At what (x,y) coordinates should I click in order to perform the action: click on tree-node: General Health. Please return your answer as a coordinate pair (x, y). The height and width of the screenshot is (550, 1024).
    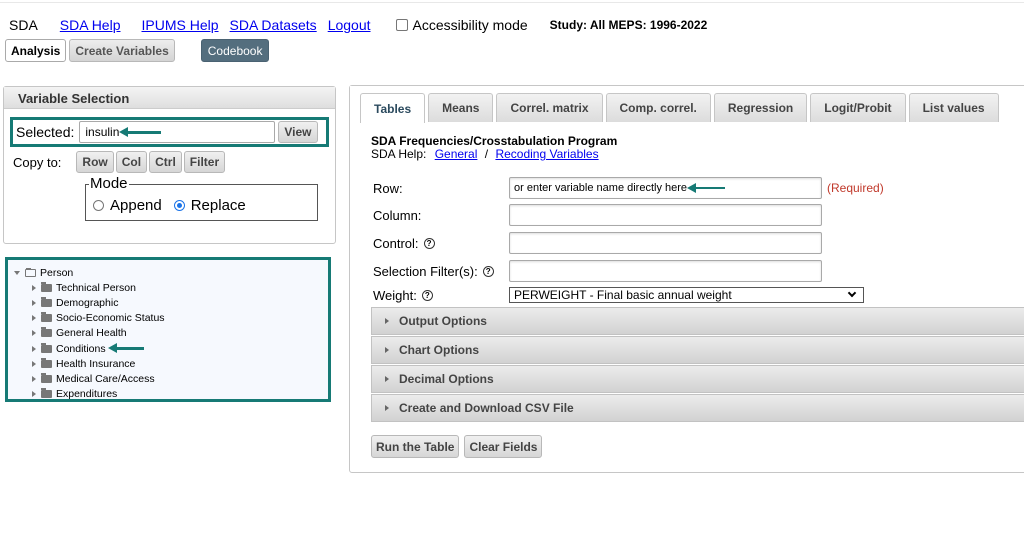
    Looking at the image, I should click on (168, 333).